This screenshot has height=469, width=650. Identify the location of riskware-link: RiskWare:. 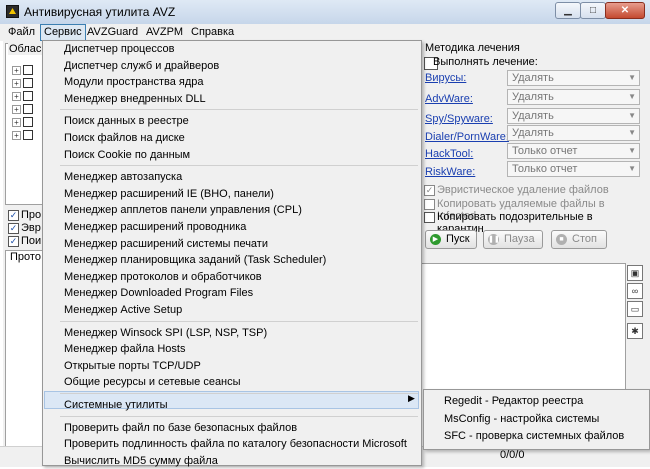
(450, 172).